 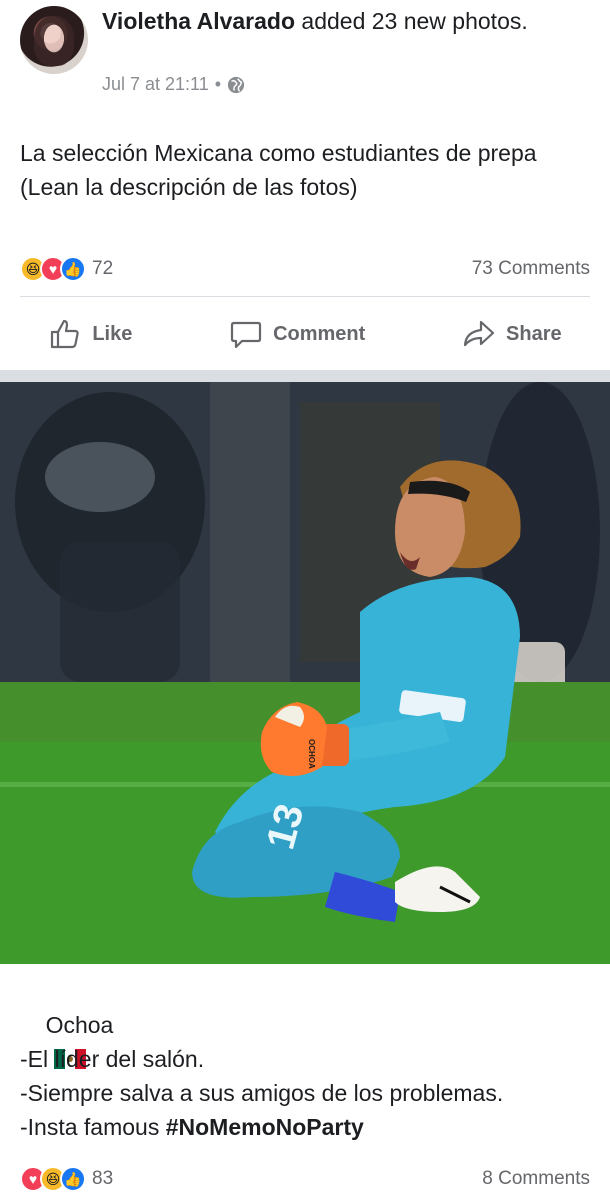 I want to click on post-actions: Like Comment Share, so click(x=305, y=334).